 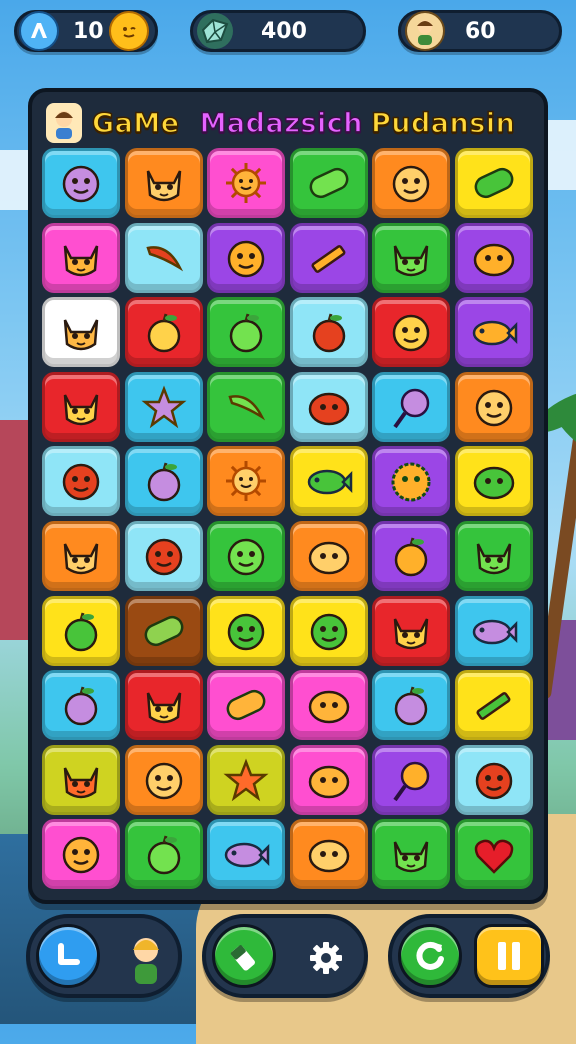 I want to click on right-control-group, so click(x=469, y=956).